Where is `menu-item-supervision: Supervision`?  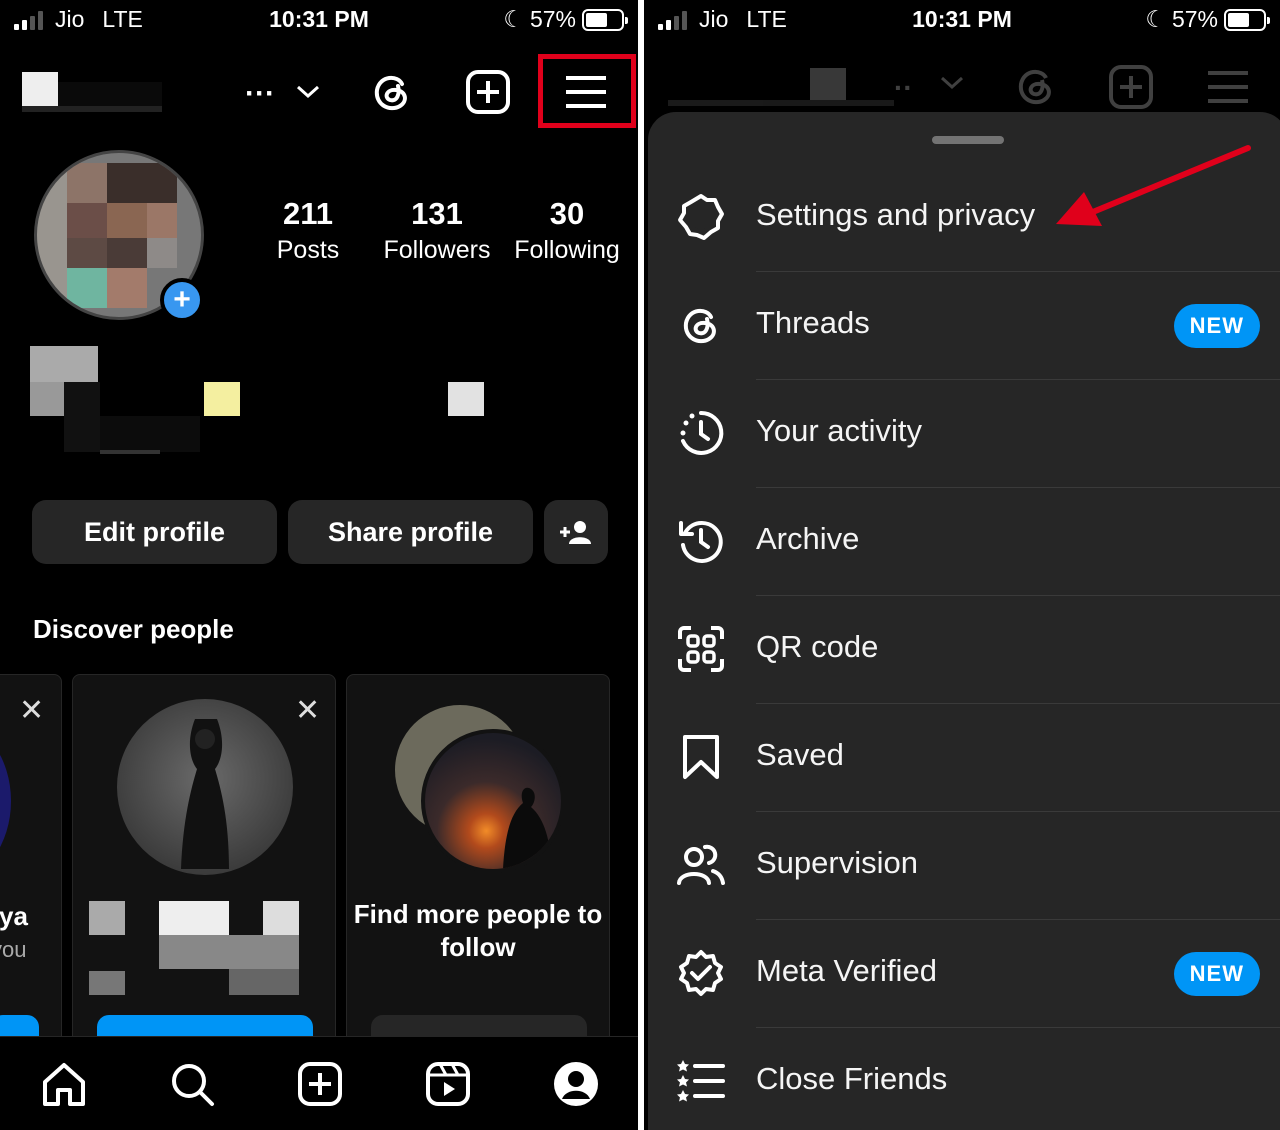 menu-item-supervision: Supervision is located at coordinates (964, 866).